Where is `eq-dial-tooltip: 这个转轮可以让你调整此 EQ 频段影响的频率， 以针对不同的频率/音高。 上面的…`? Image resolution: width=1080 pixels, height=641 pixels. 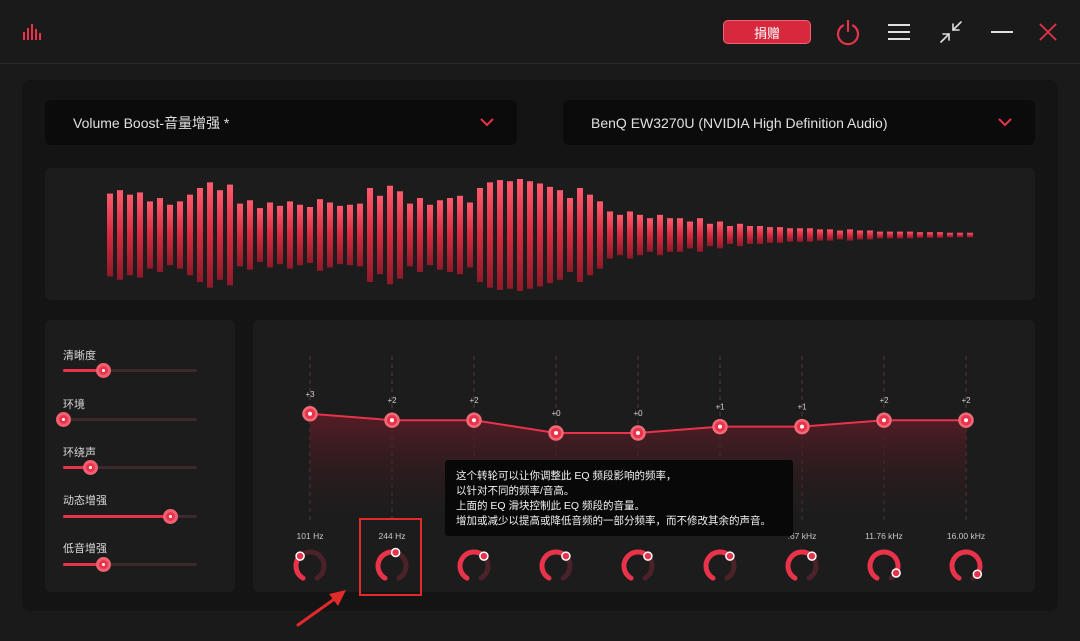 eq-dial-tooltip: 这个转轮可以让你调整此 EQ 频段影响的频率， 以针对不同的频率/音高。 上面的… is located at coordinates (619, 498).